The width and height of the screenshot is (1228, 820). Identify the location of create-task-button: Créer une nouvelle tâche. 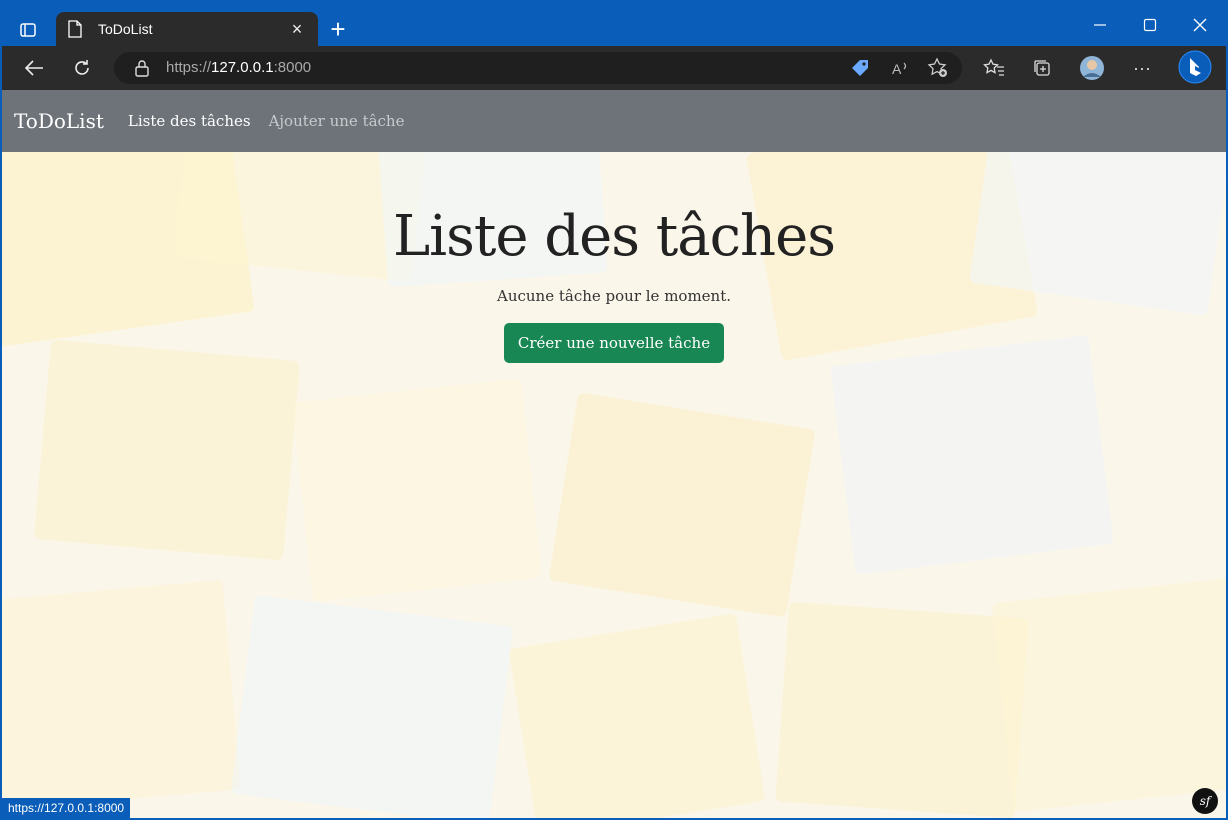
(614, 343).